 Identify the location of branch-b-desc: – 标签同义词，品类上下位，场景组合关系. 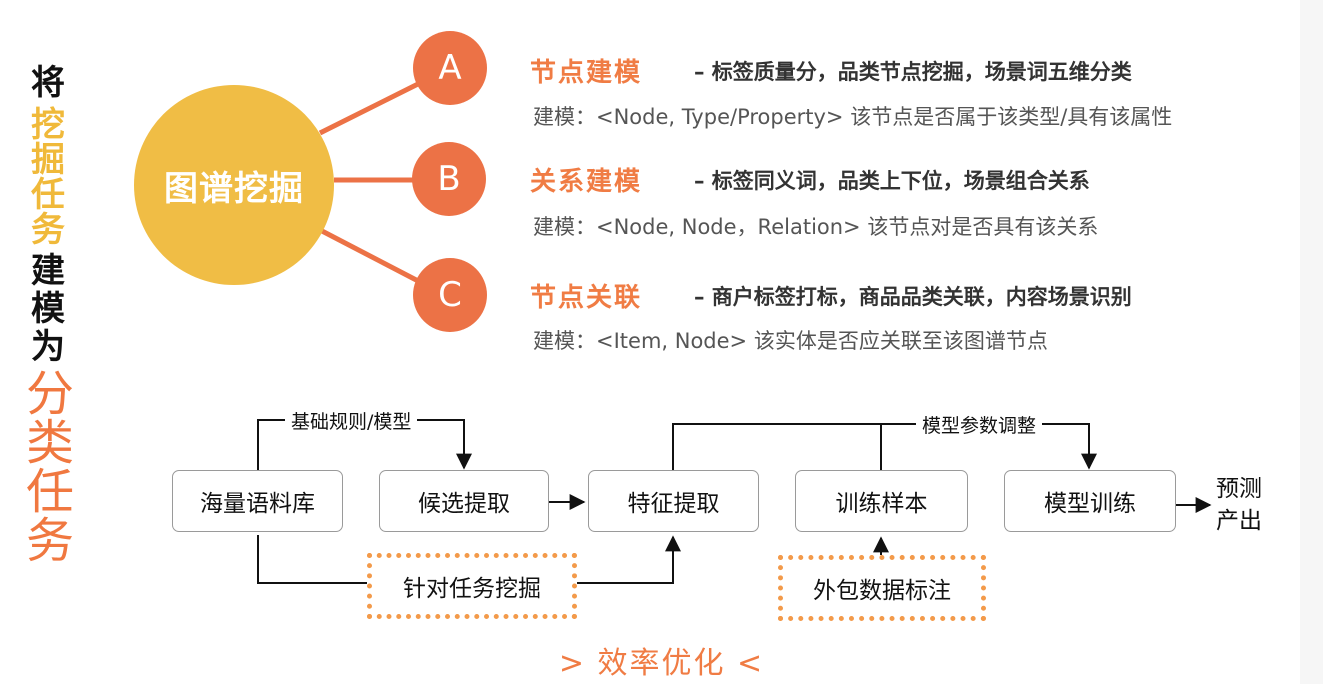
(892, 181).